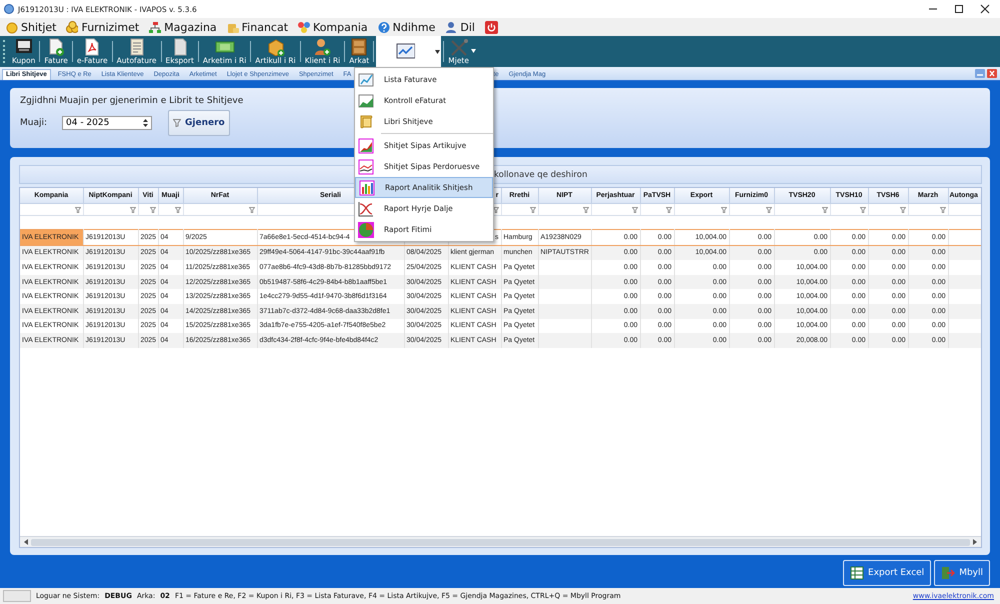  Describe the element at coordinates (322, 47) in the screenshot. I see `person-plus-icon` at that location.